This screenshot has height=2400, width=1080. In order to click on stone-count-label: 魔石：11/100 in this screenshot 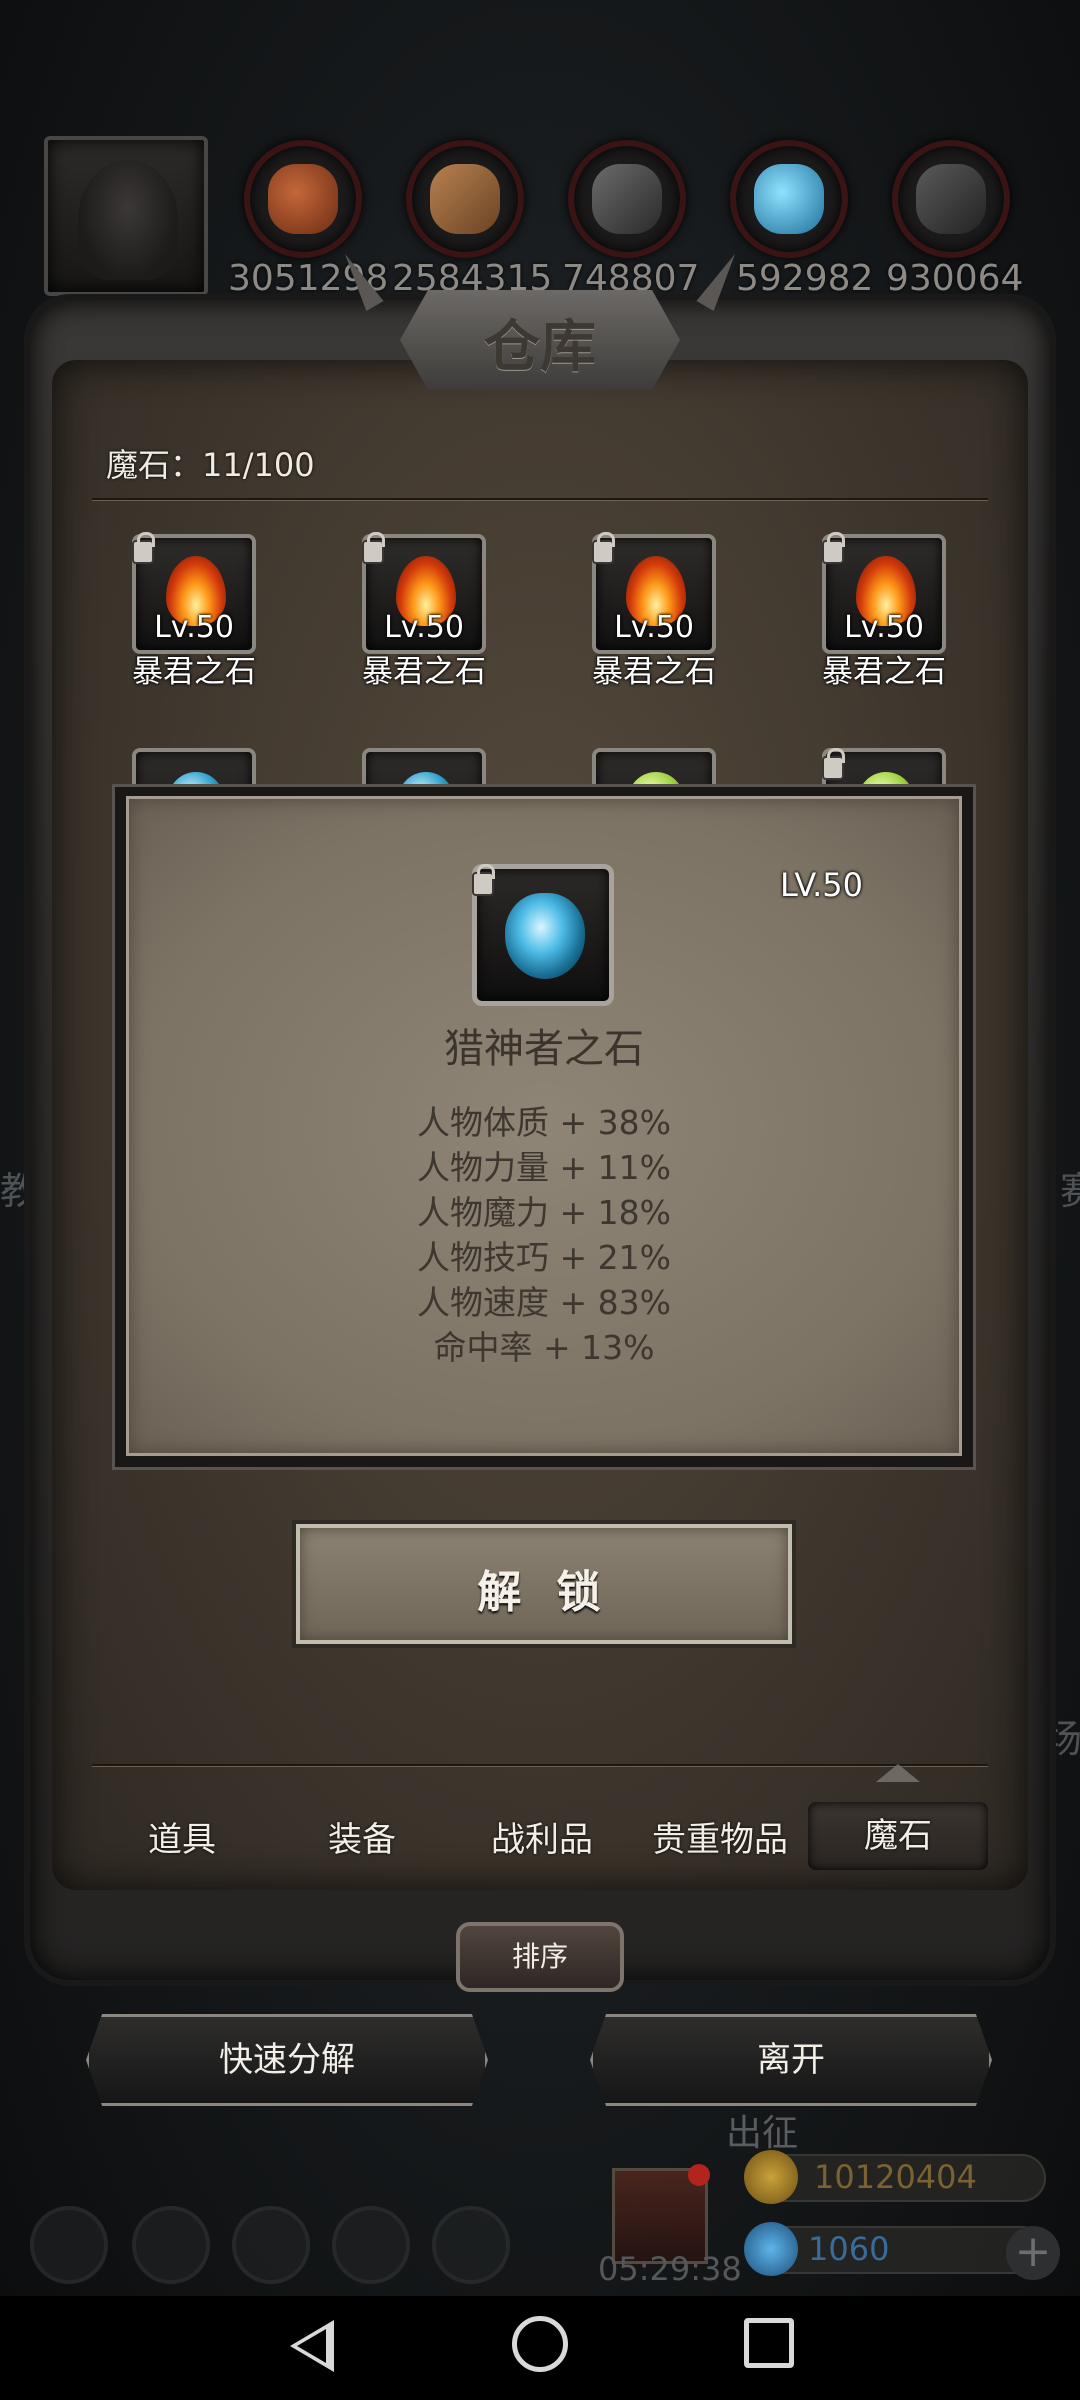, I will do `click(210, 465)`.